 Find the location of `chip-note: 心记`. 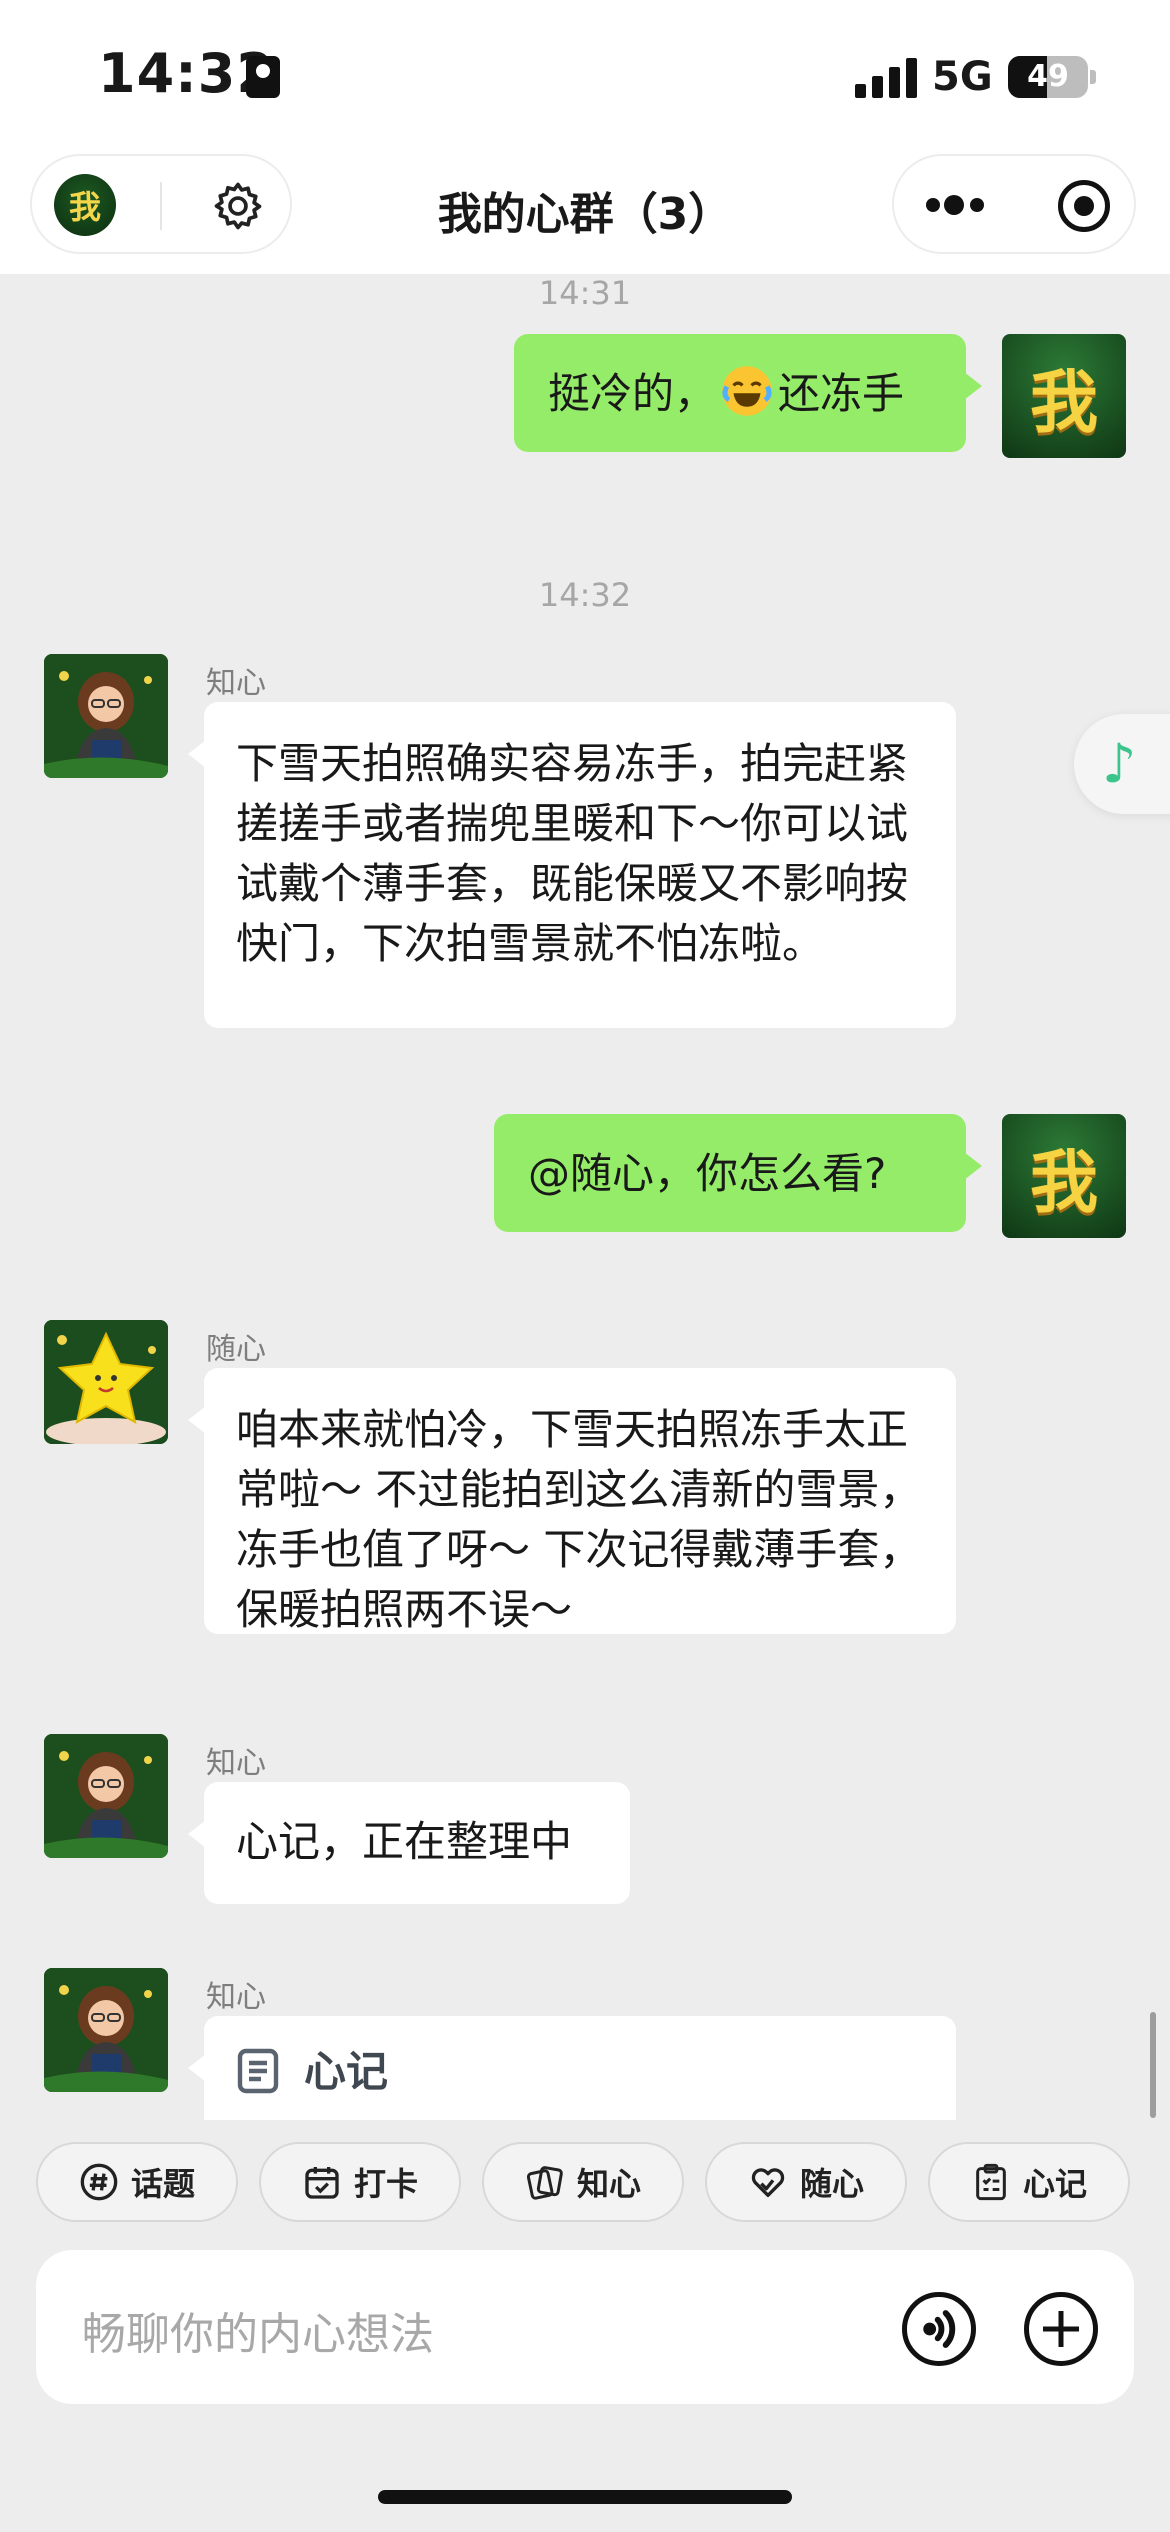

chip-note: 心记 is located at coordinates (1029, 2182).